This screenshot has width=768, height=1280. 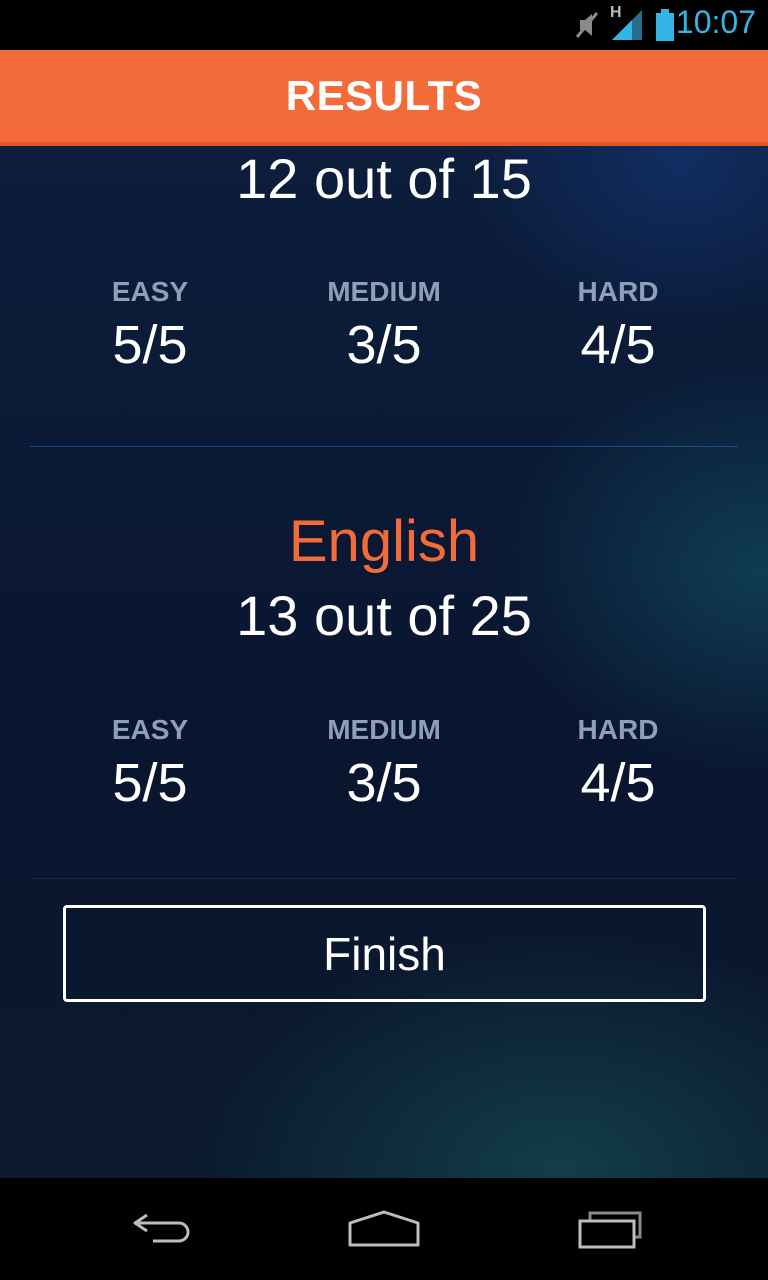 I want to click on subject-title: English, so click(x=384, y=541).